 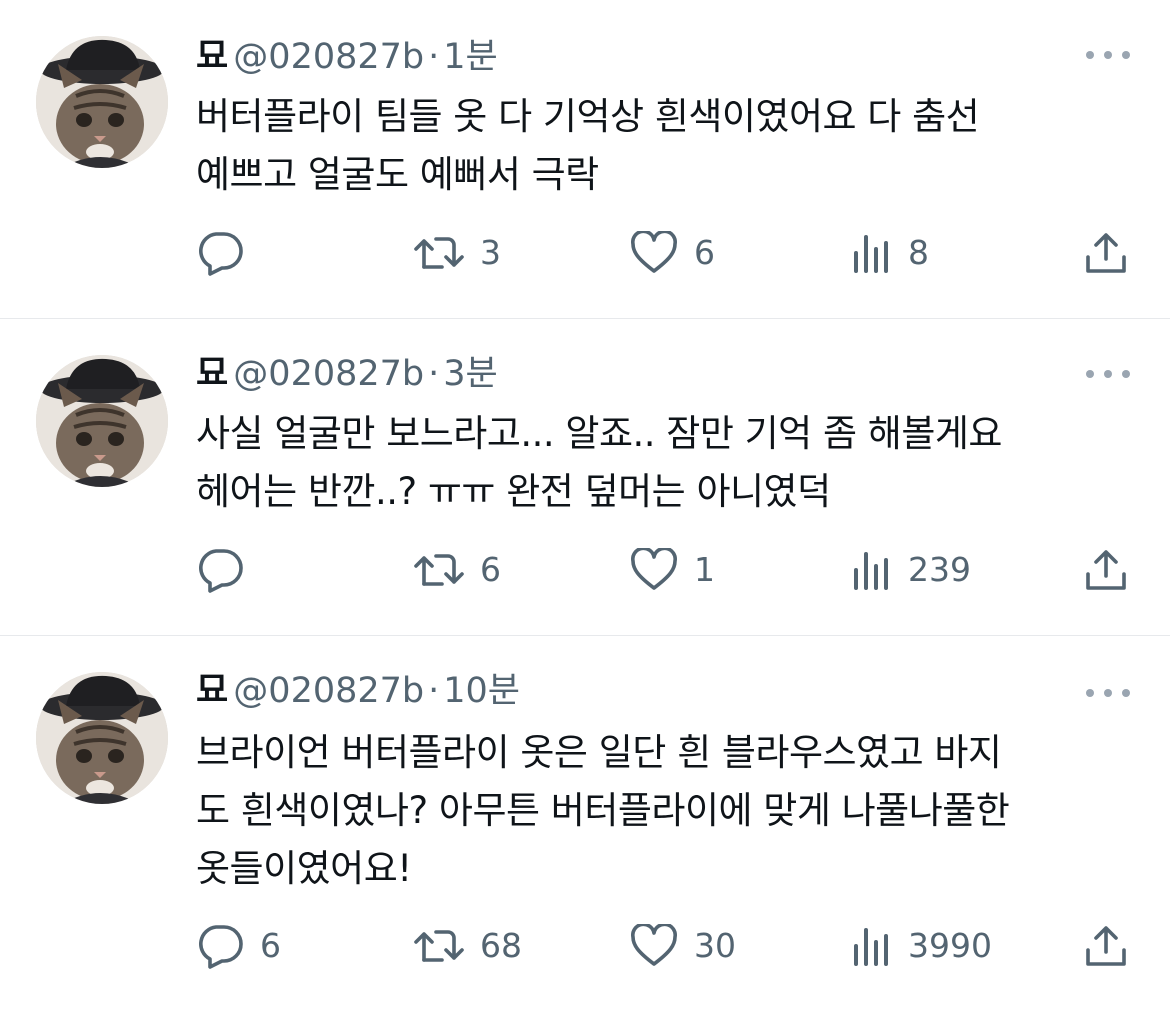 What do you see at coordinates (585, 253) in the screenshot?
I see `tweet-actions: 3 6 8` at bounding box center [585, 253].